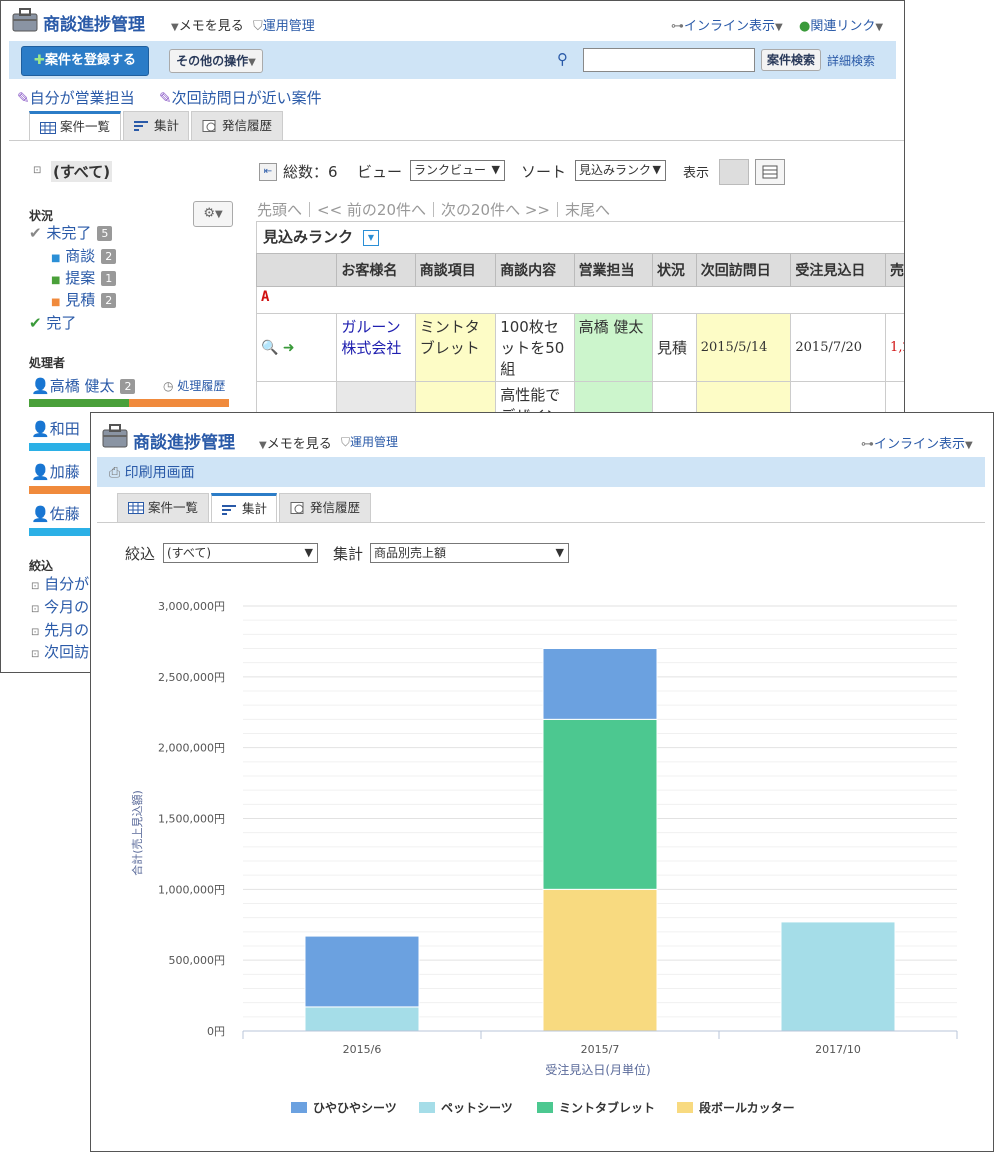  What do you see at coordinates (455, 347) in the screenshot?
I see `item-cell: ミントタブレット` at bounding box center [455, 347].